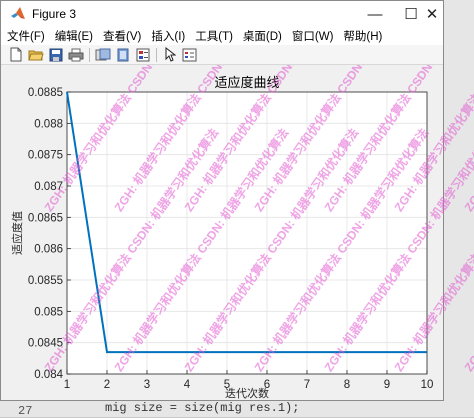 This screenshot has height=418, width=474. What do you see at coordinates (107, 385) in the screenshot?
I see `x-tick-label: 2` at bounding box center [107, 385].